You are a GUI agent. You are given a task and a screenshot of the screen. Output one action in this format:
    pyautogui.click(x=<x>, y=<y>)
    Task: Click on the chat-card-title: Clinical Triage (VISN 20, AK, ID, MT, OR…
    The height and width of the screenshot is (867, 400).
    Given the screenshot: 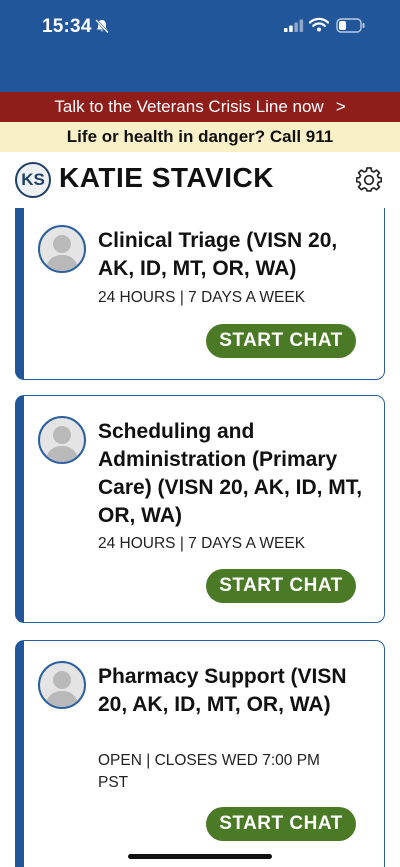 What is the action you would take?
    pyautogui.click(x=218, y=254)
    